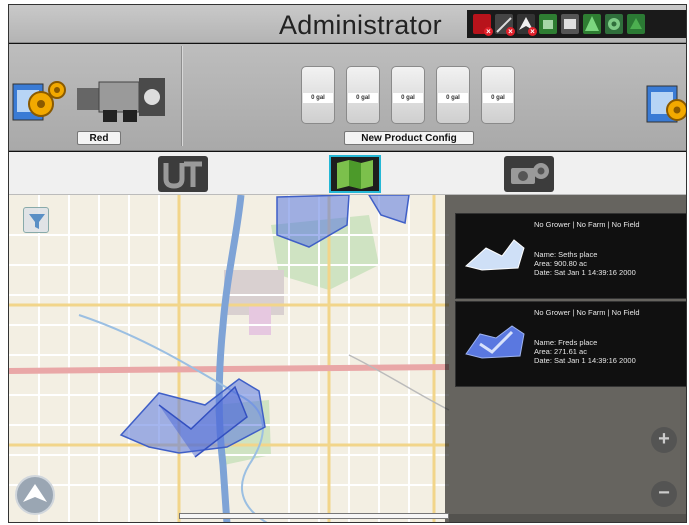 This screenshot has height=525, width=689. What do you see at coordinates (120, 99) in the screenshot?
I see `tractor-icon` at bounding box center [120, 99].